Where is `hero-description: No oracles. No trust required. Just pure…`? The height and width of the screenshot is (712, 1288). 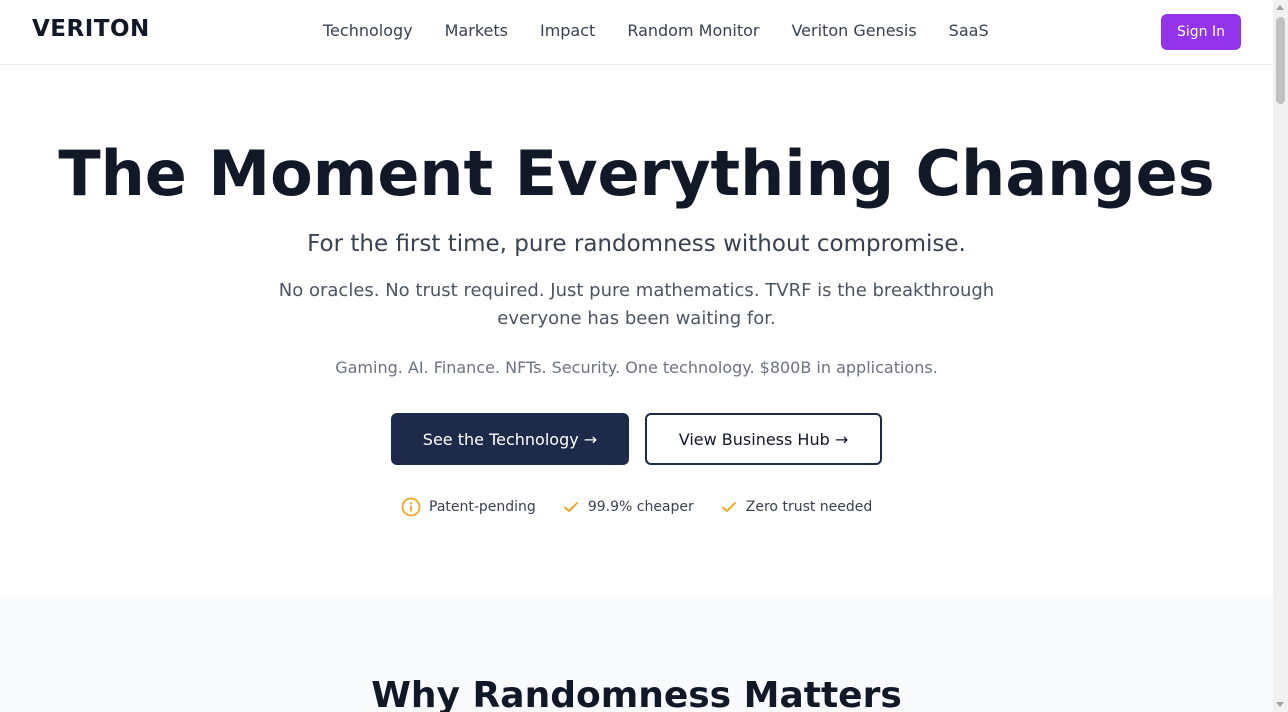
hero-description: No oracles. No trust required. Just pure… is located at coordinates (636, 304).